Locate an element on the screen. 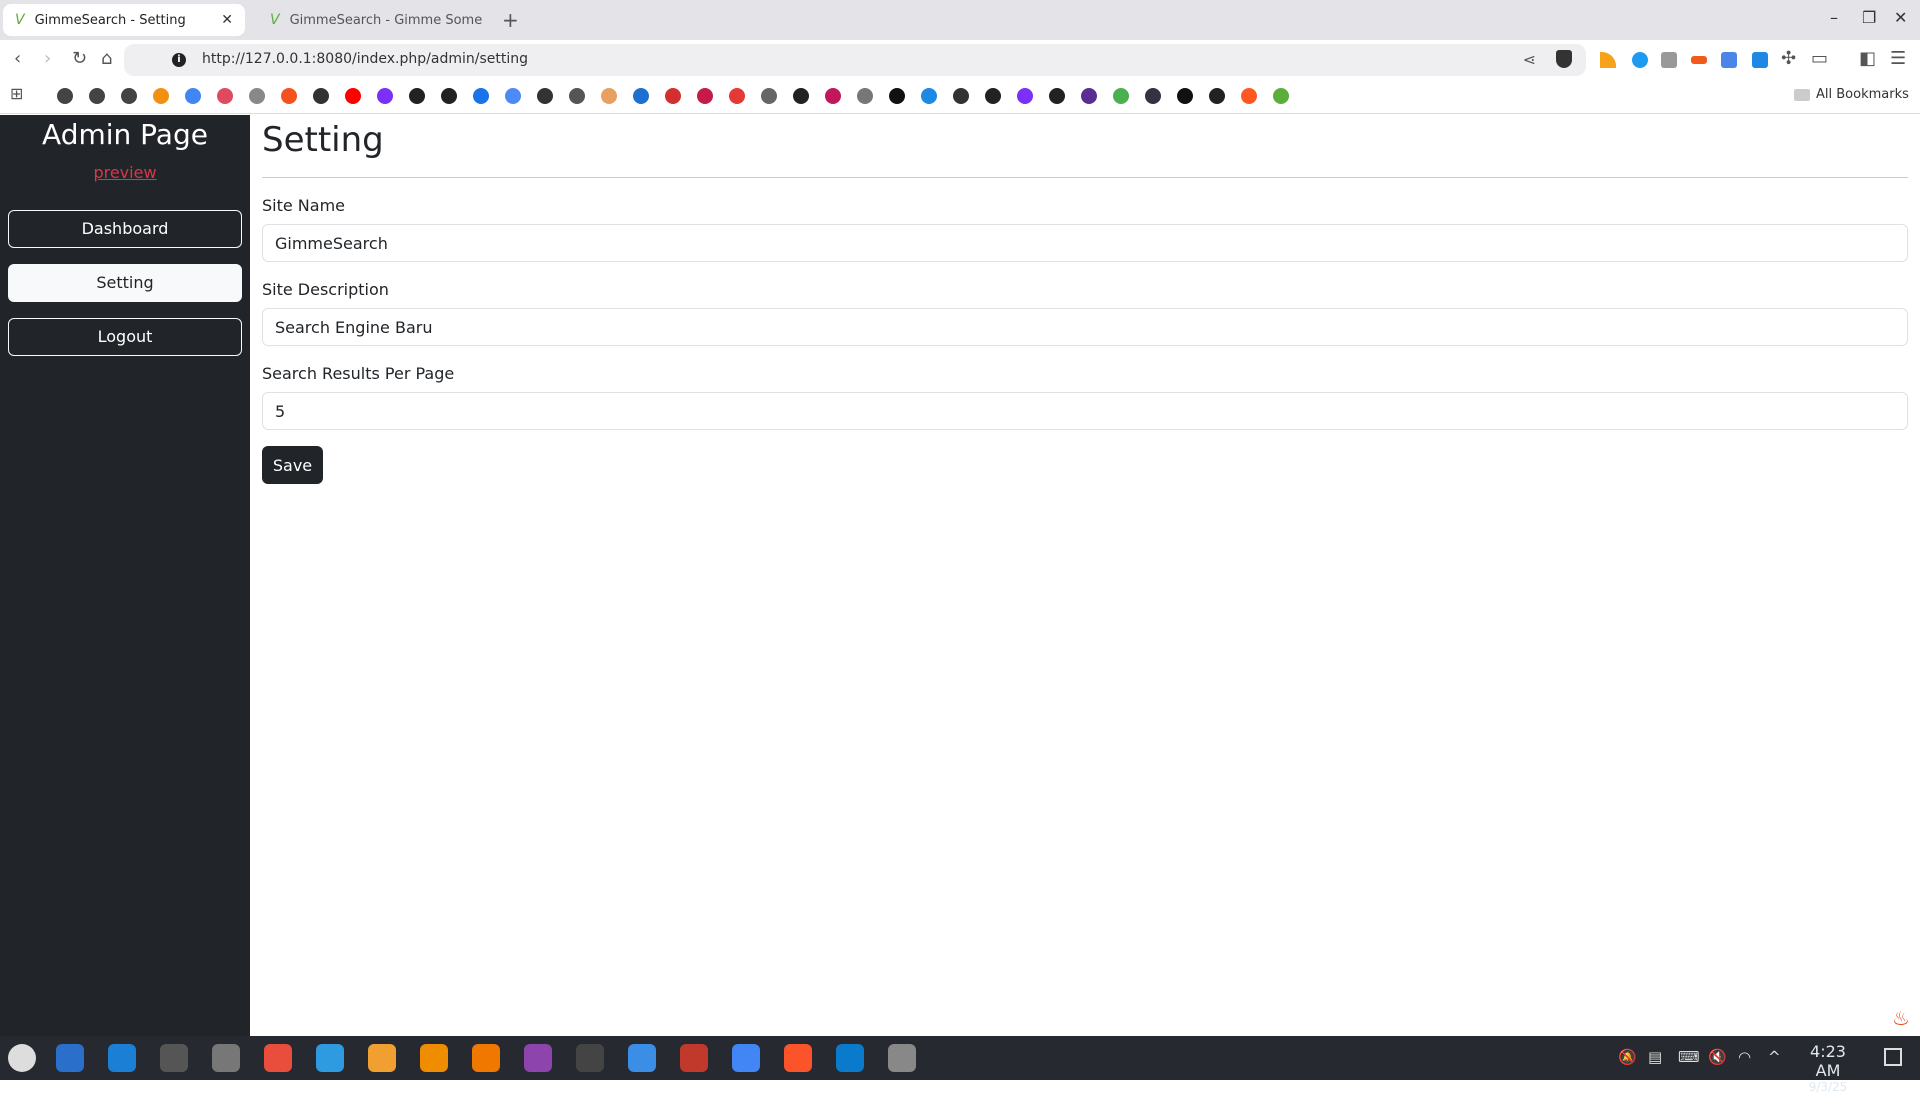 Image resolution: width=1920 pixels, height=1094 pixels. apps-grid-icon: ⊞ is located at coordinates (16, 93).